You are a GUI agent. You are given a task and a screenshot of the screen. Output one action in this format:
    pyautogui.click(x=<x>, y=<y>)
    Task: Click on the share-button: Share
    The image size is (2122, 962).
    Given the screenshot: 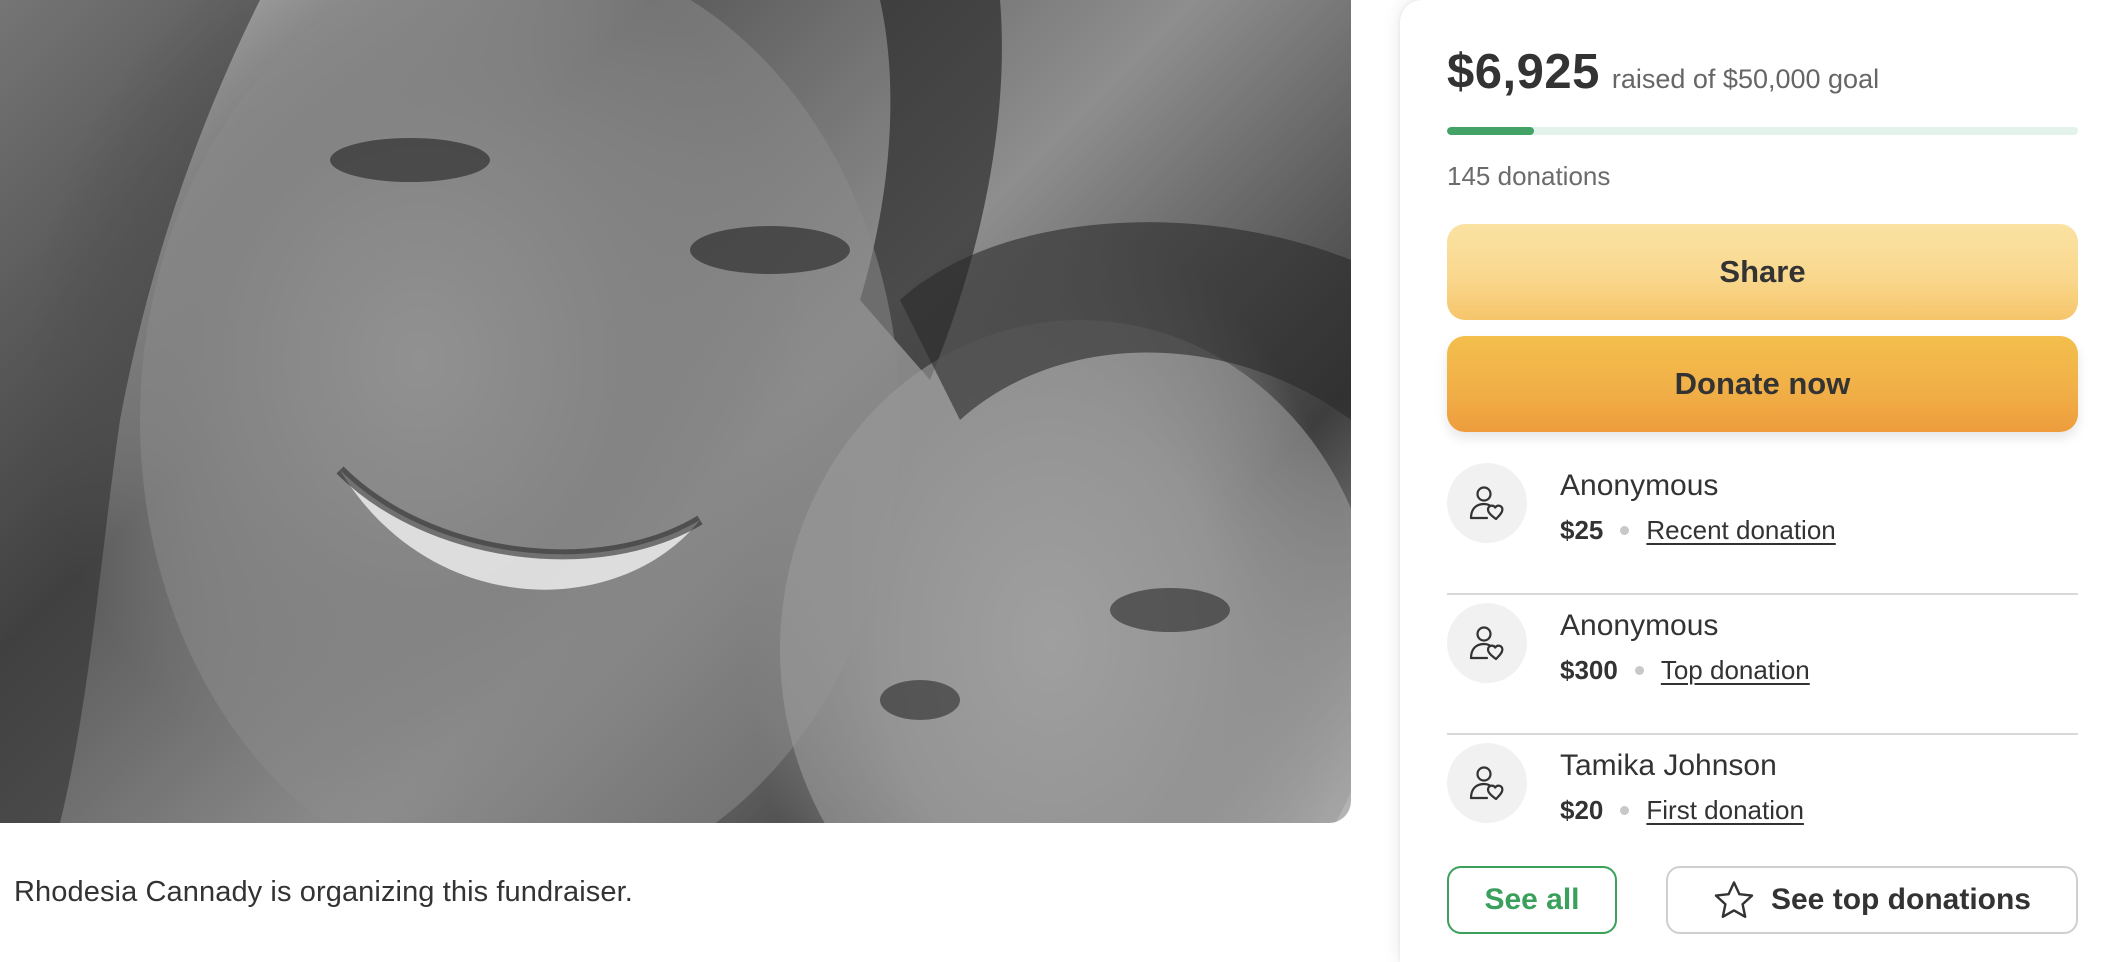 What is the action you would take?
    pyautogui.click(x=1762, y=272)
    